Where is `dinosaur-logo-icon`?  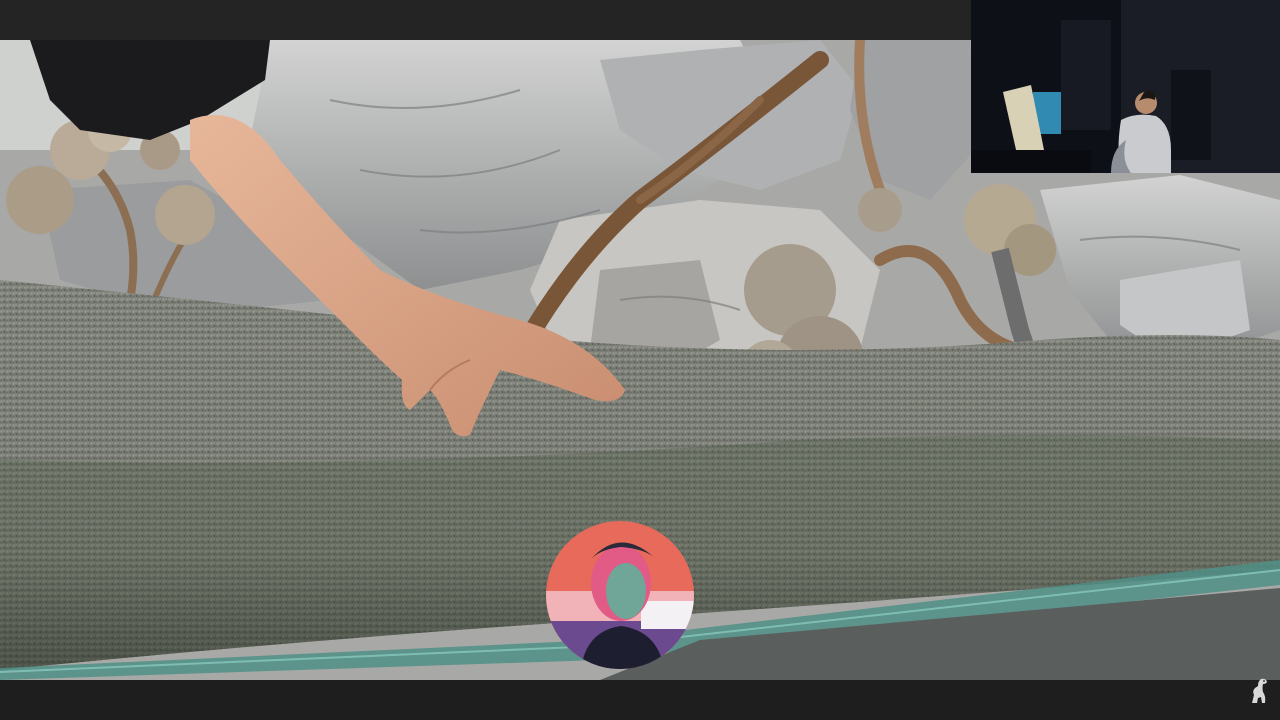
dinosaur-logo-icon is located at coordinates (1259, 691).